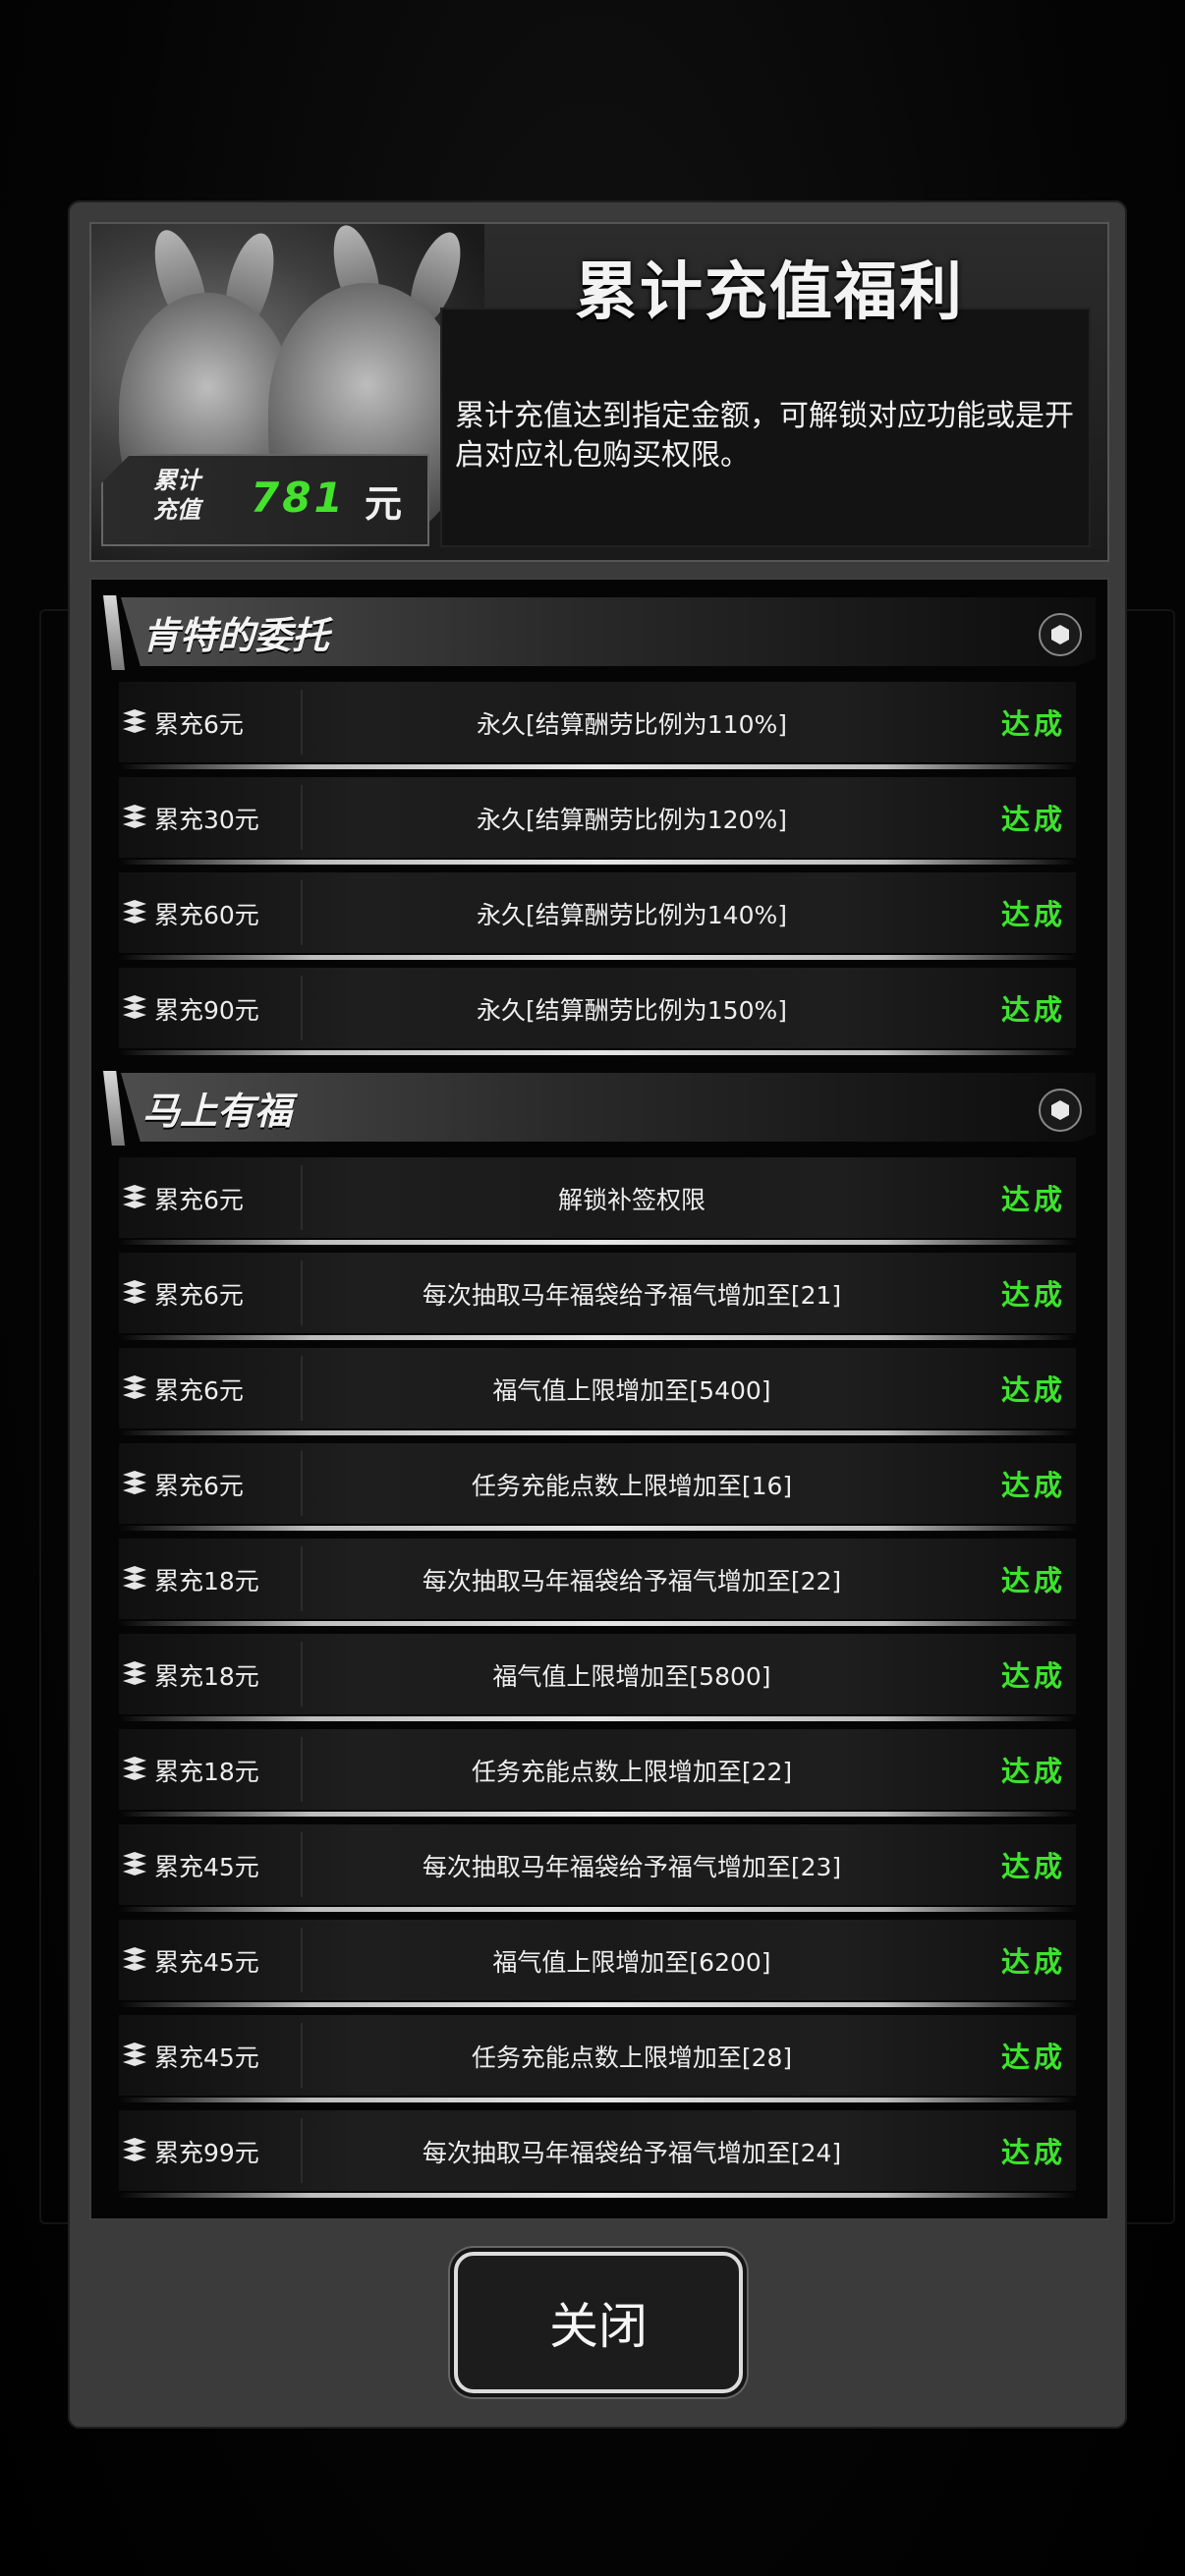 The image size is (1185, 2576). Describe the element at coordinates (632, 915) in the screenshot. I see `reward-description: 永久[结算酬劳比例为140%]` at that location.